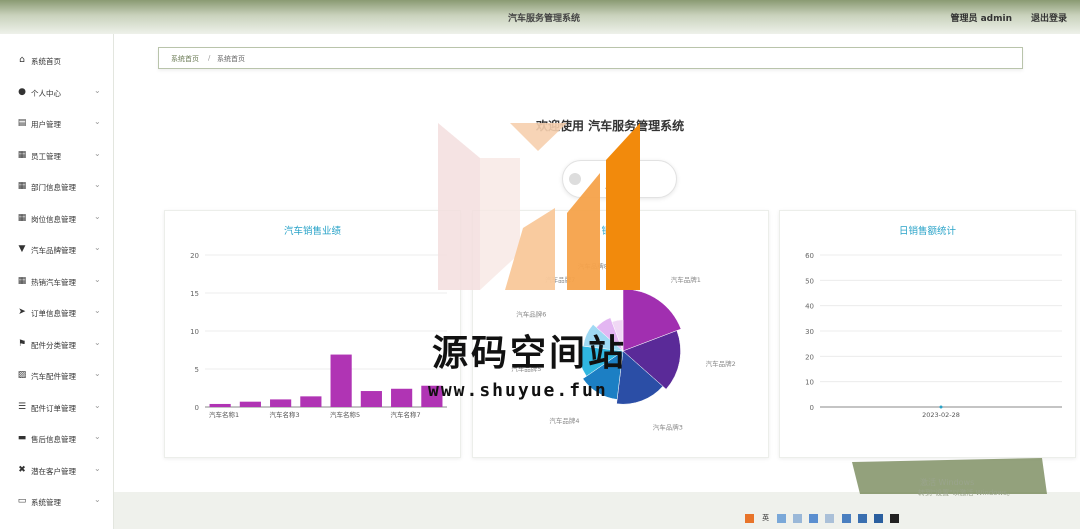 Image resolution: width=1080 pixels, height=529 pixels. Describe the element at coordinates (22, 375) in the screenshot. I see `chart-icon: ▨` at that location.